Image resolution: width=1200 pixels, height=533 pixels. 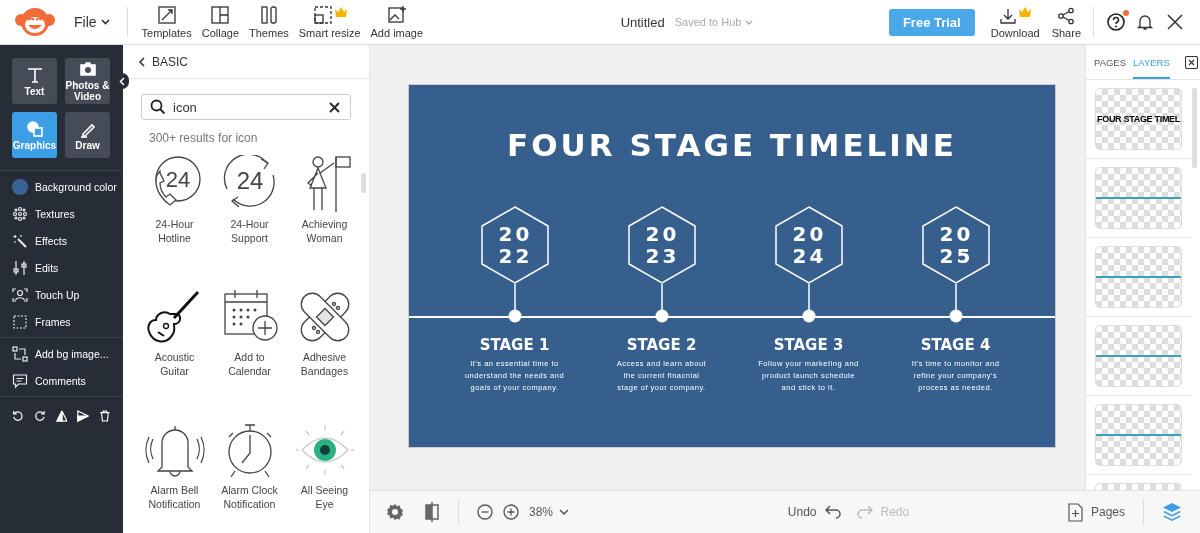 I want to click on graphic-item: Acoustic Guitar, so click(x=174, y=347).